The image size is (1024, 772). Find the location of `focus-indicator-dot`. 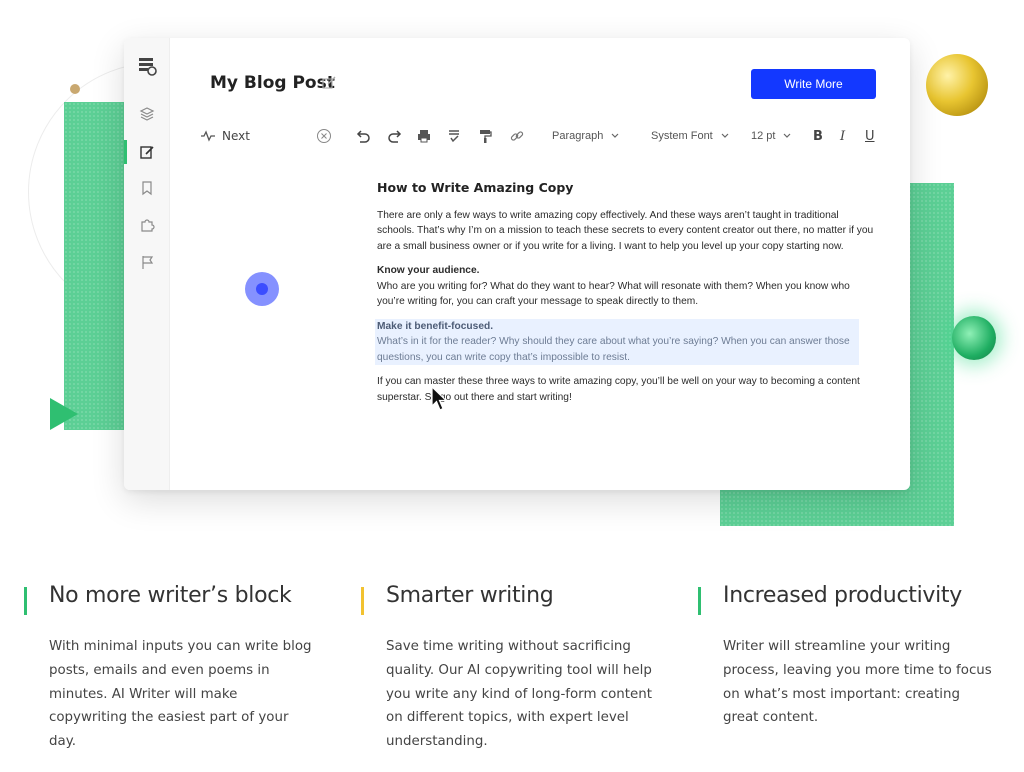

focus-indicator-dot is located at coordinates (262, 289).